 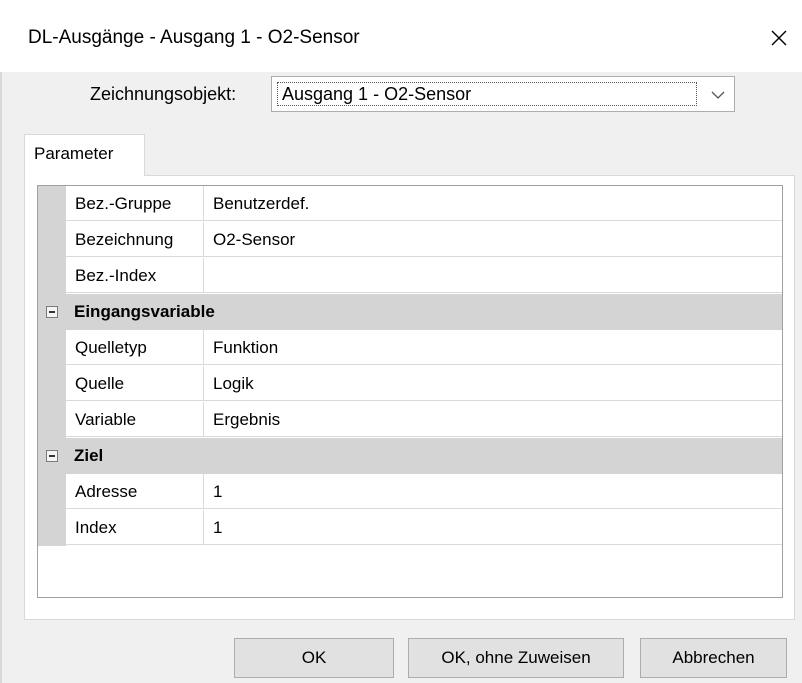 What do you see at coordinates (84, 155) in the screenshot?
I see `tab-parameter: Parameter` at bounding box center [84, 155].